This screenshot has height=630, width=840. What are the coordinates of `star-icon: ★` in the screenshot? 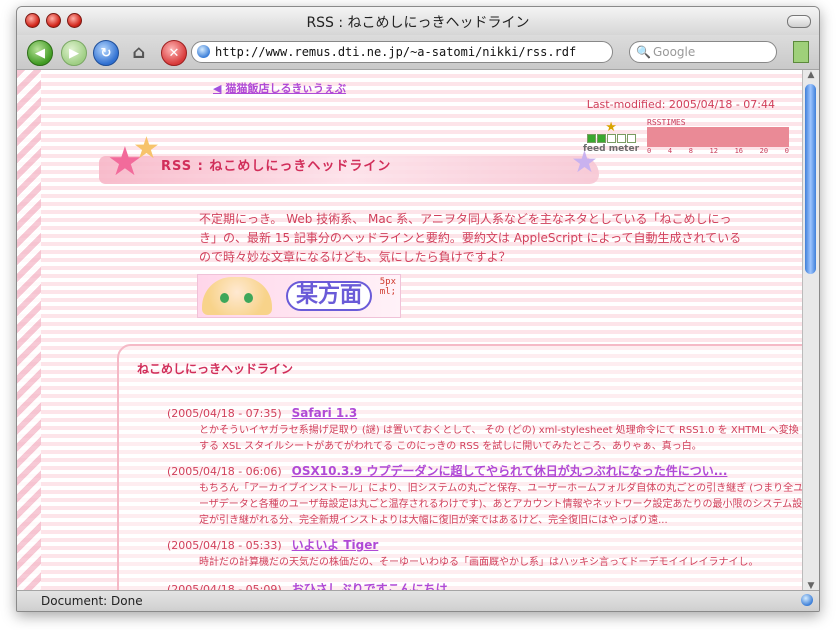 It's located at (611, 127).